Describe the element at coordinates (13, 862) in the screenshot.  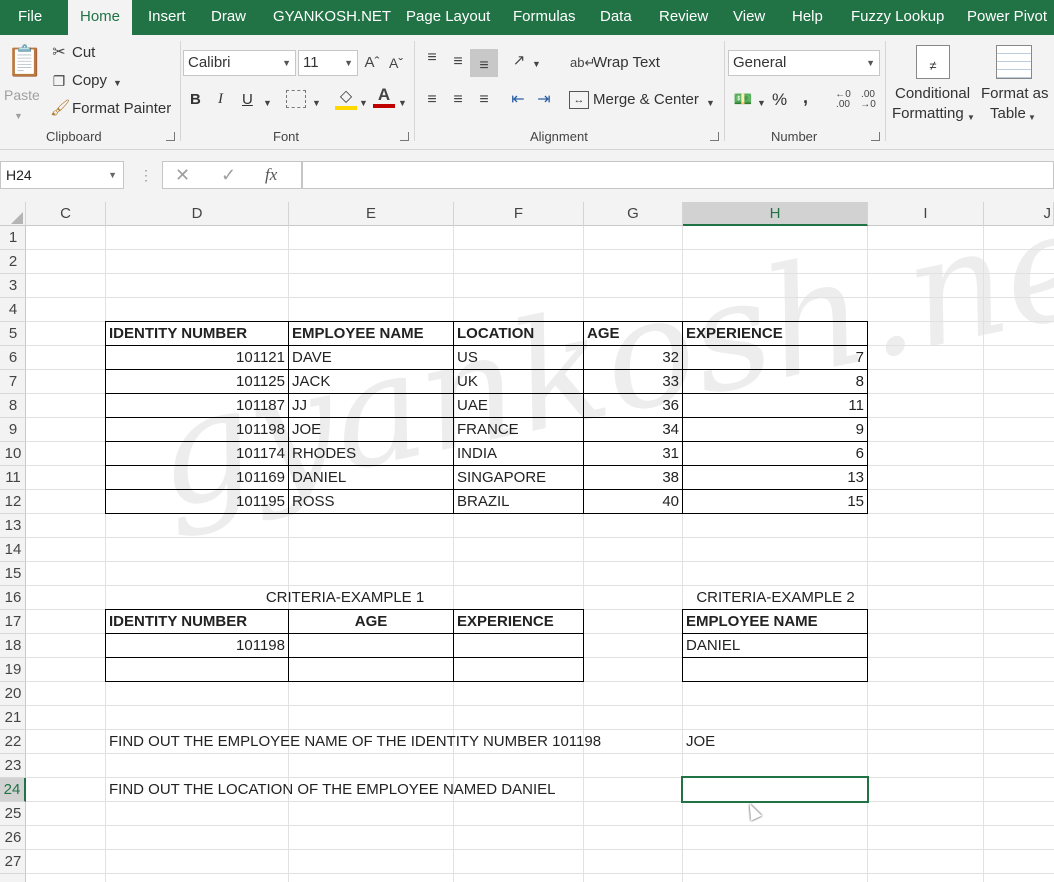
I see `row-header: 27` at that location.